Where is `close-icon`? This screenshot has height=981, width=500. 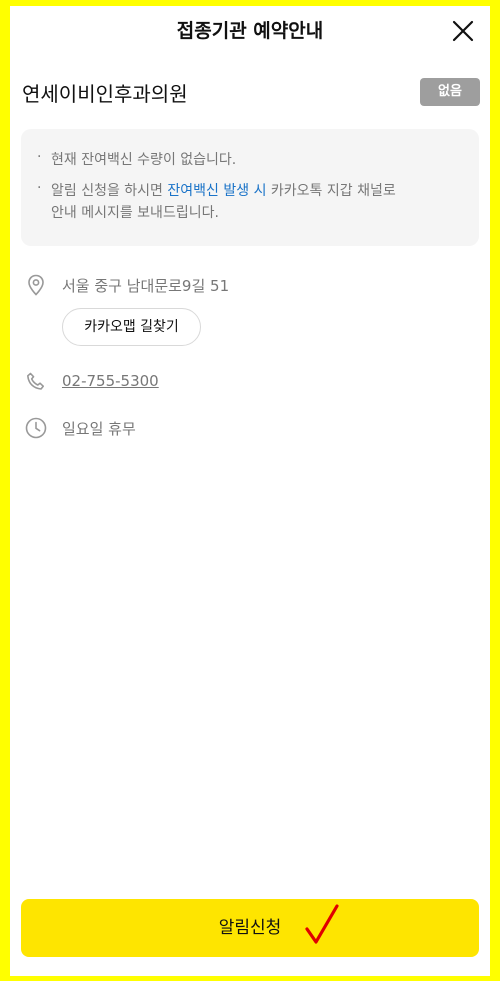 close-icon is located at coordinates (463, 31).